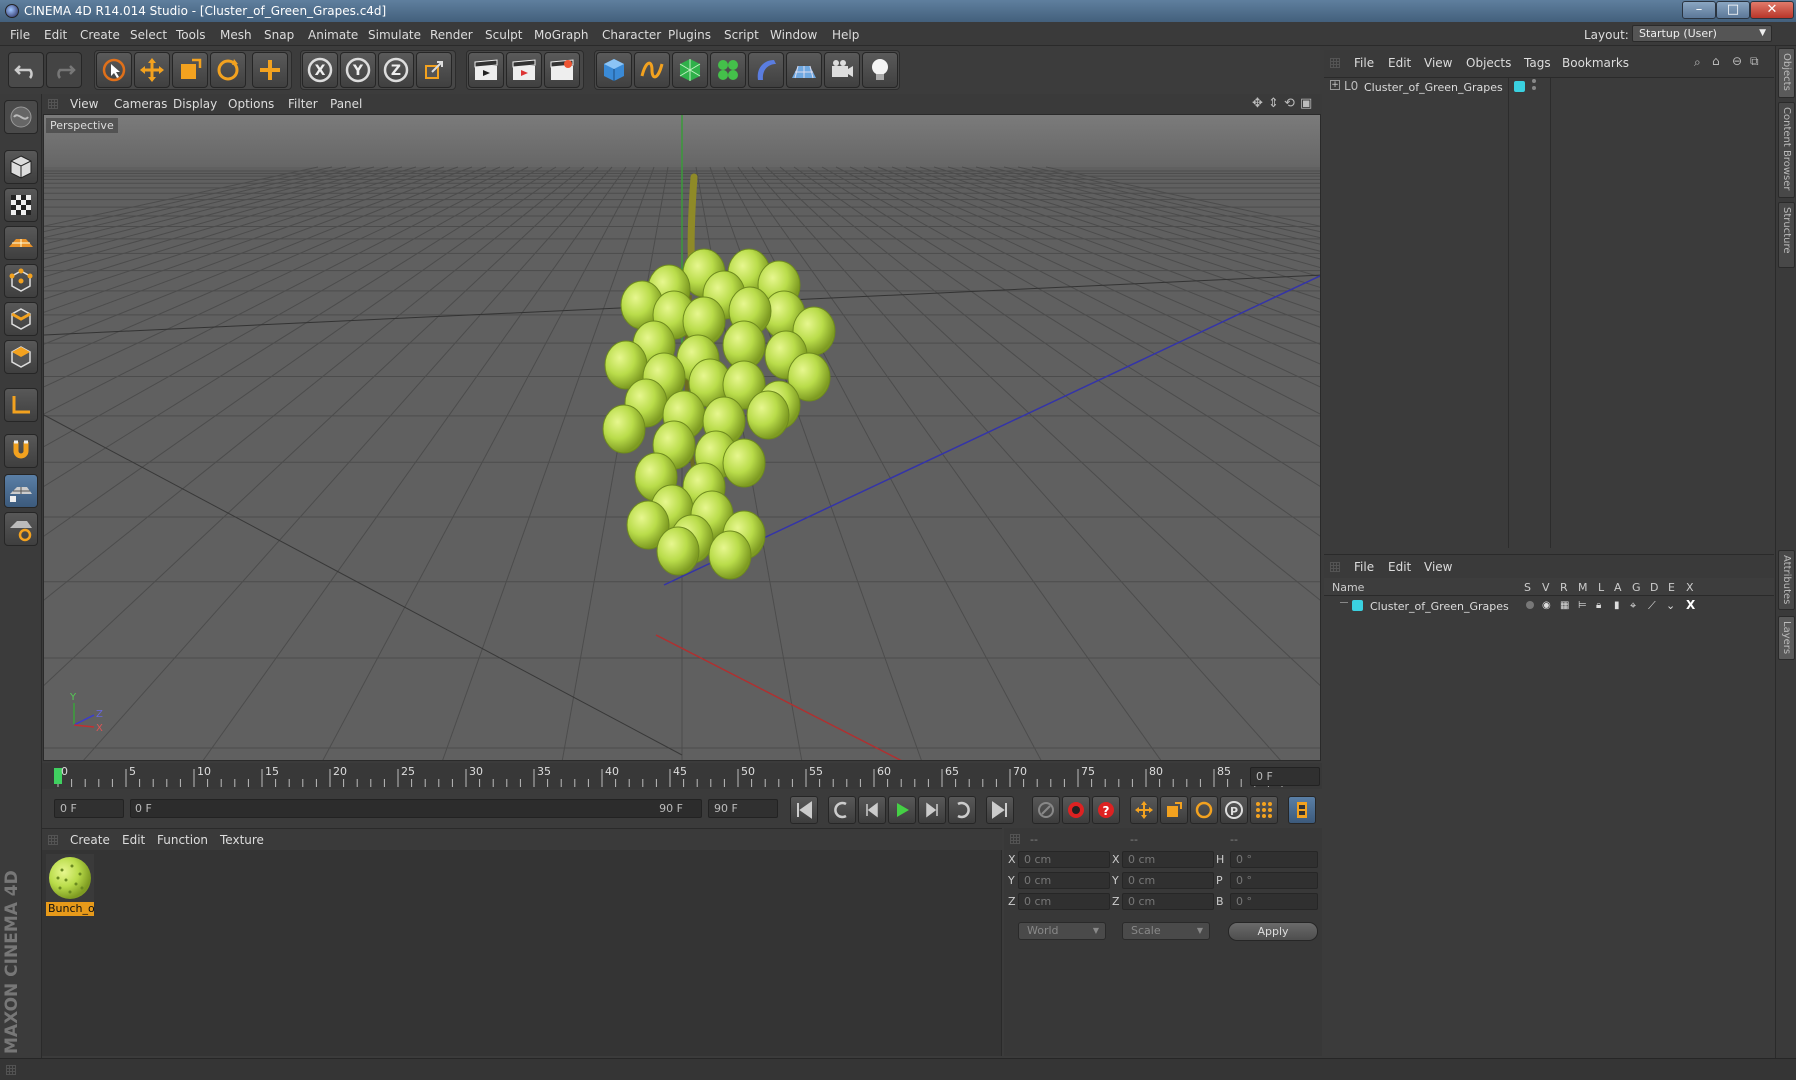  I want to click on locked-workplane-button, so click(21, 529).